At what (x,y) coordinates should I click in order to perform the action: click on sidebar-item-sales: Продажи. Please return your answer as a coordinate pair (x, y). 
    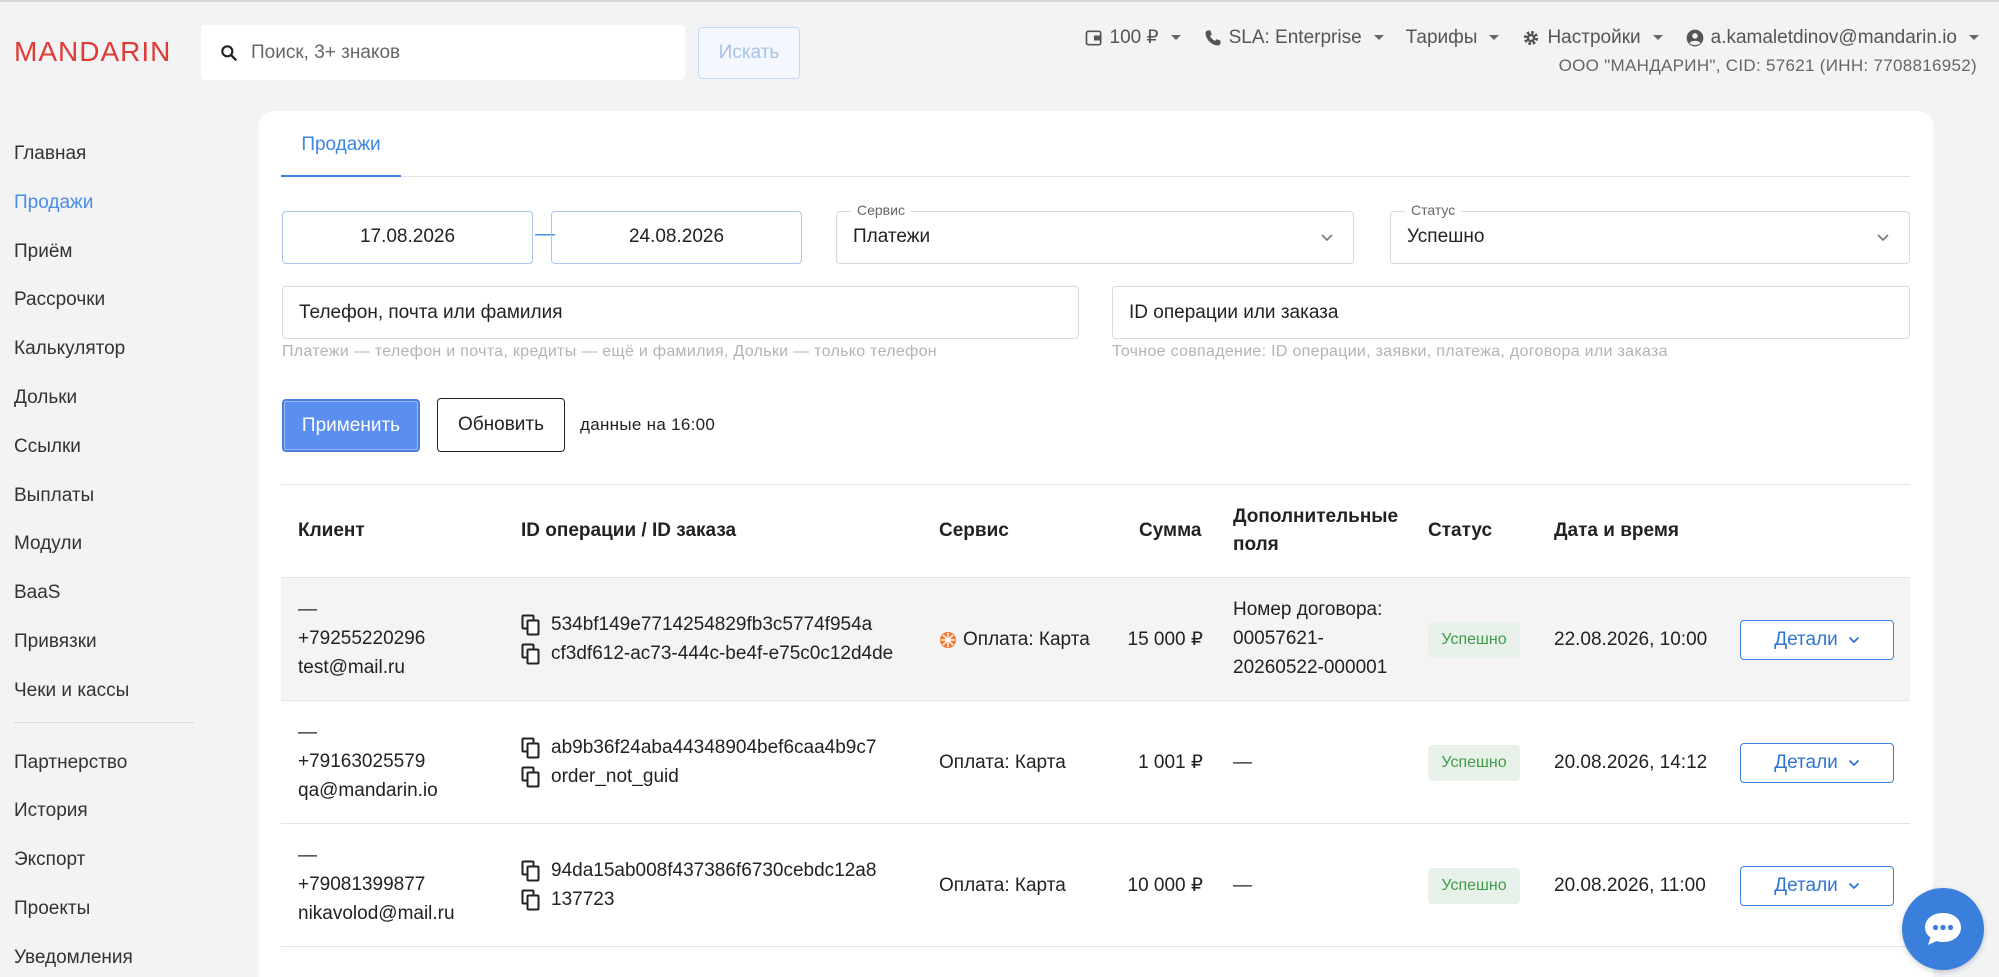
    Looking at the image, I should click on (104, 209).